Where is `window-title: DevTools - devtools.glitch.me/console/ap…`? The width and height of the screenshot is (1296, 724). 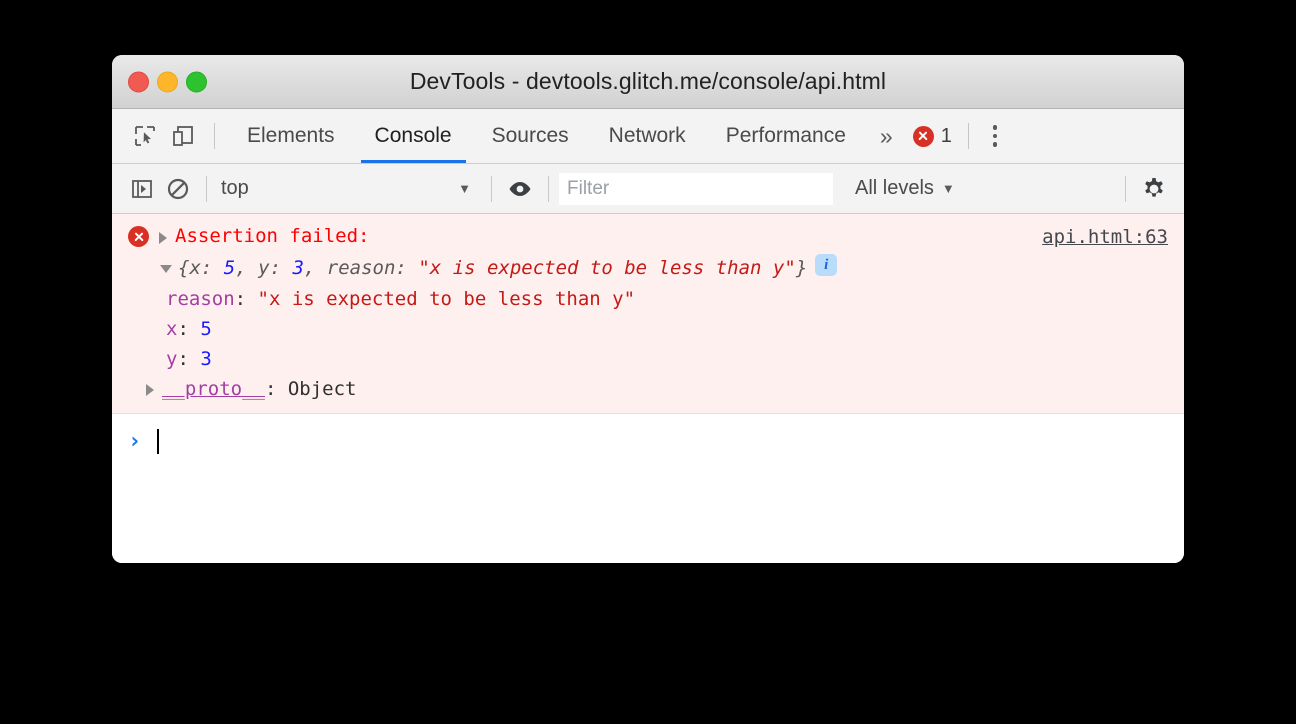
window-title: DevTools - devtools.glitch.me/console/ap… is located at coordinates (648, 81).